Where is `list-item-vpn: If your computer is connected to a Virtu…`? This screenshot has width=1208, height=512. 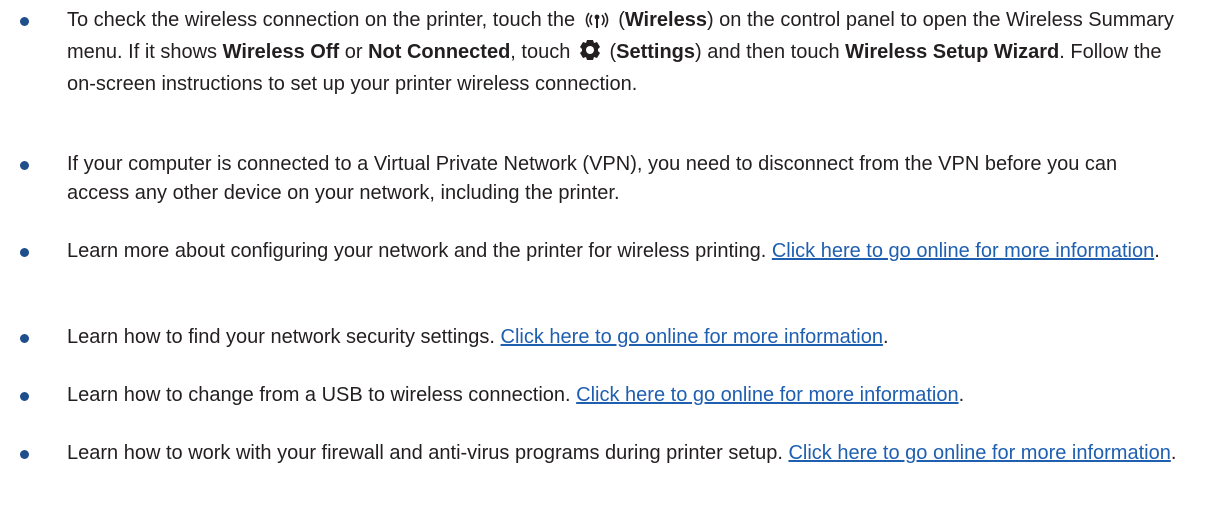 list-item-vpn: If your computer is connected to a Virtu… is located at coordinates (604, 179).